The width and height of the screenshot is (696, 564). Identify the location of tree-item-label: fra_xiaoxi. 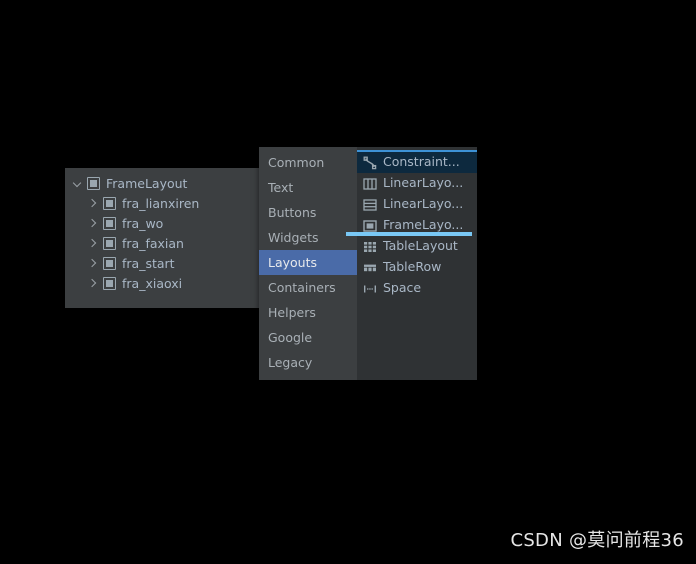
(152, 283).